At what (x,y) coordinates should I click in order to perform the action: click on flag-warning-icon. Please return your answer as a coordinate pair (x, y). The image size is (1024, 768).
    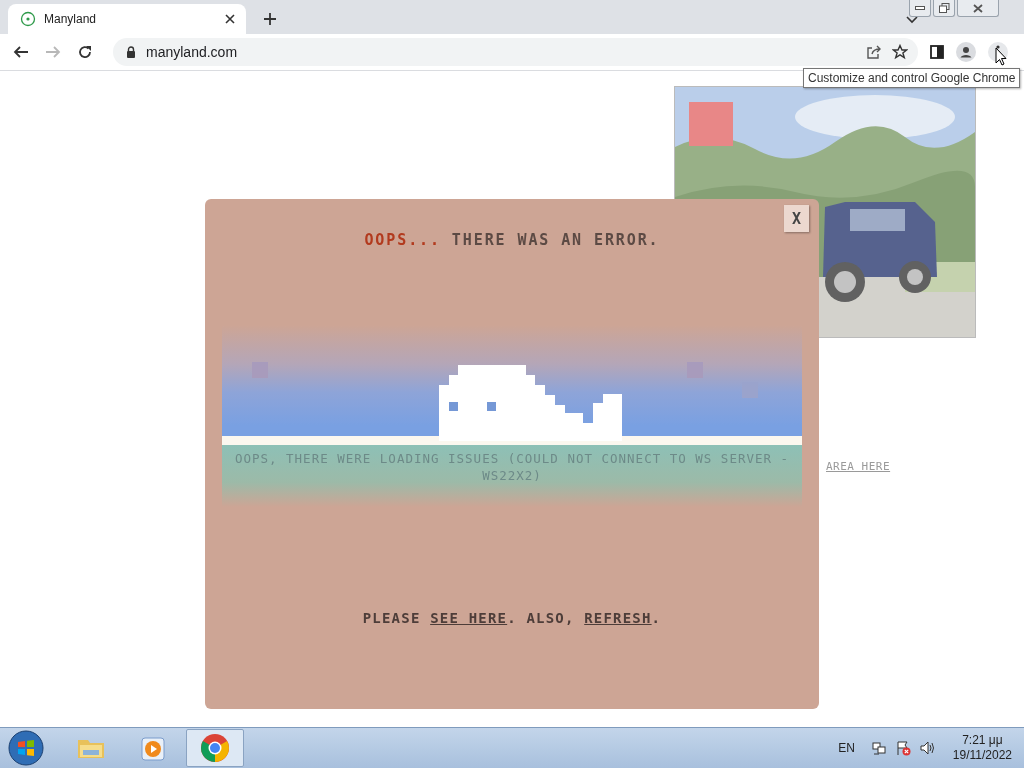
    Looking at the image, I should click on (902, 748).